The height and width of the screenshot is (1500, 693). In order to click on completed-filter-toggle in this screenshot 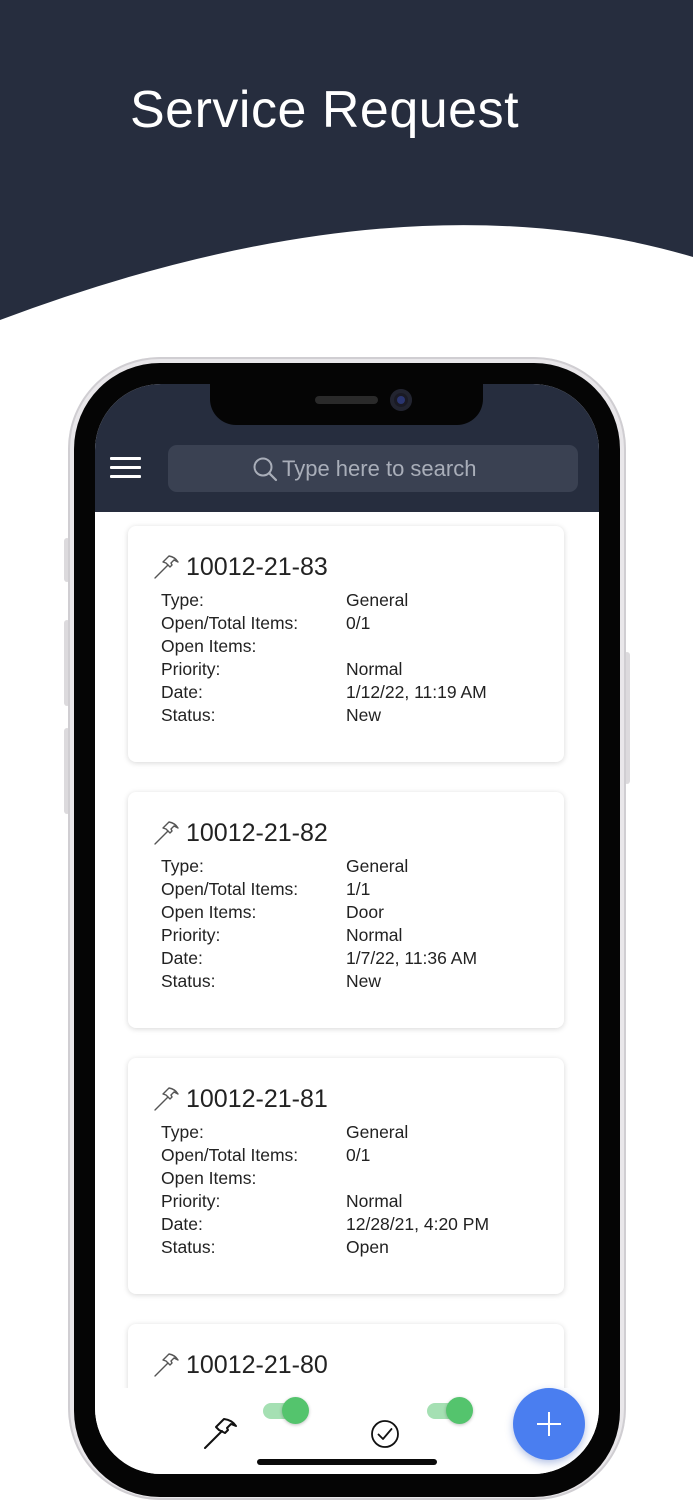, I will do `click(450, 1410)`.